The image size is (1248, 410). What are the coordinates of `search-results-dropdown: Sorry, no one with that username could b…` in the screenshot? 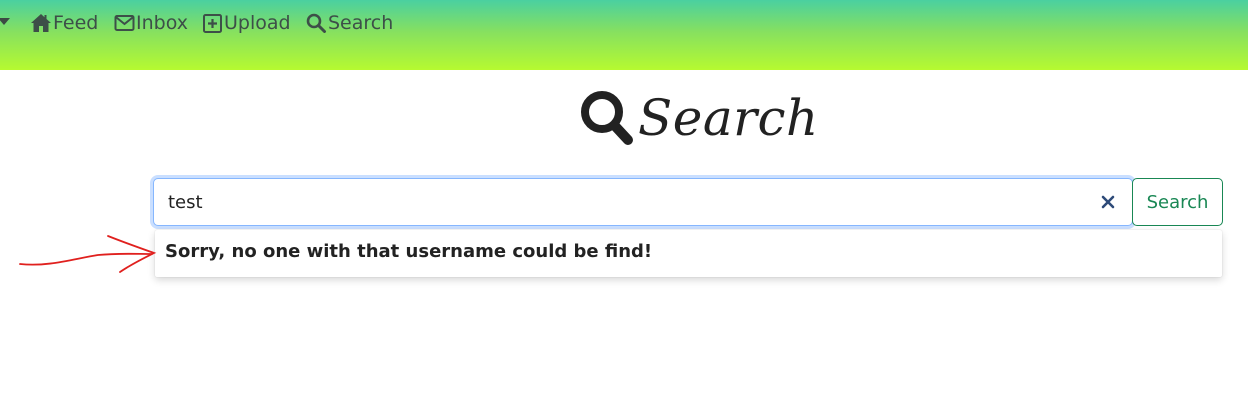 It's located at (688, 253).